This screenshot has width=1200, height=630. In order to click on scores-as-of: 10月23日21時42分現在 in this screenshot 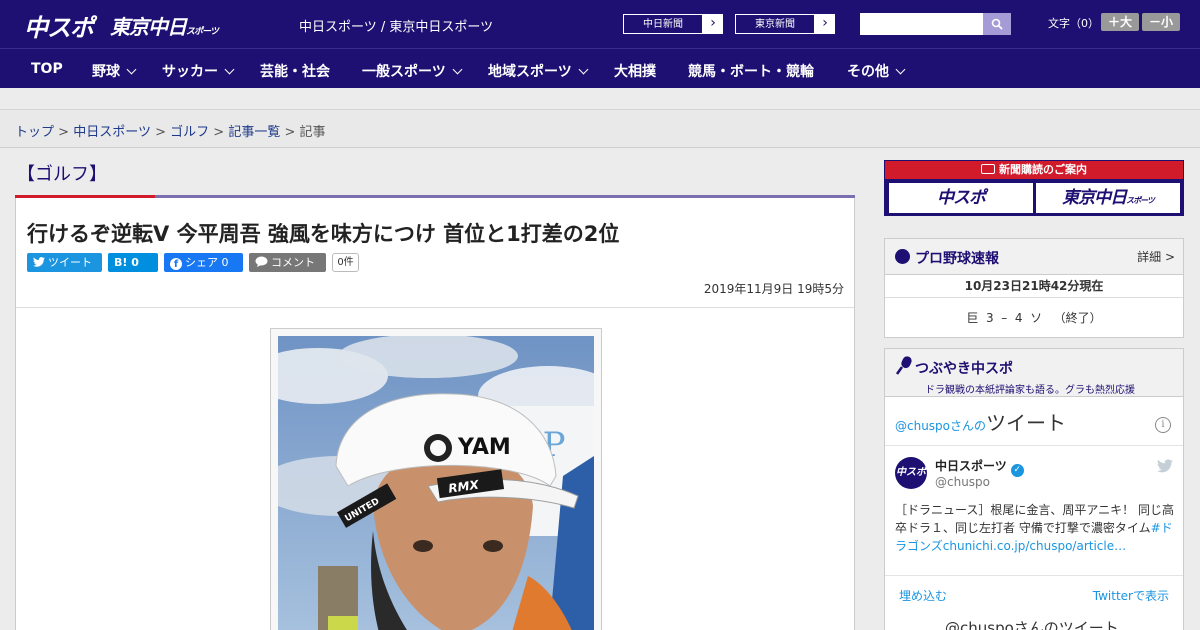, I will do `click(1034, 286)`.